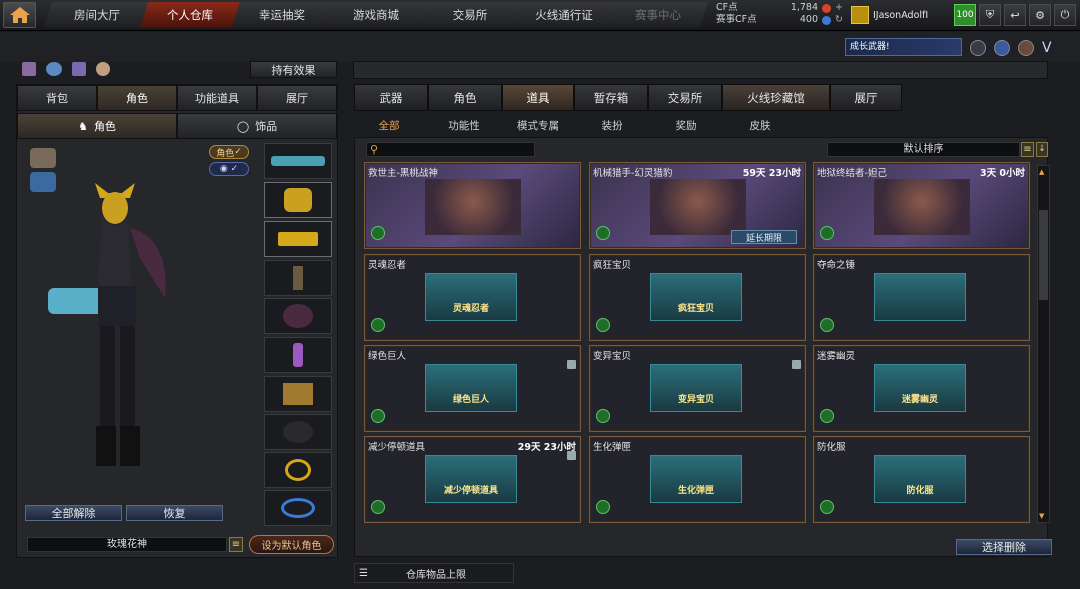  What do you see at coordinates (686, 125) in the screenshot?
I see `subtab-reward: 奖励` at bounding box center [686, 125].